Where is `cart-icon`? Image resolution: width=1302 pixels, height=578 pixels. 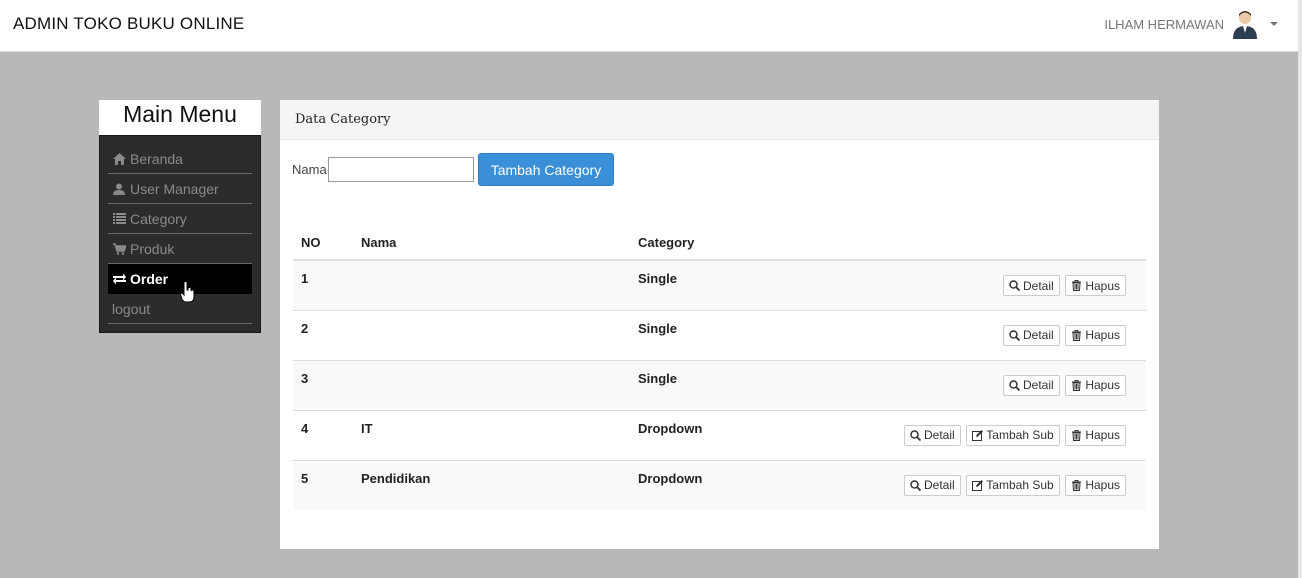 cart-icon is located at coordinates (119, 249).